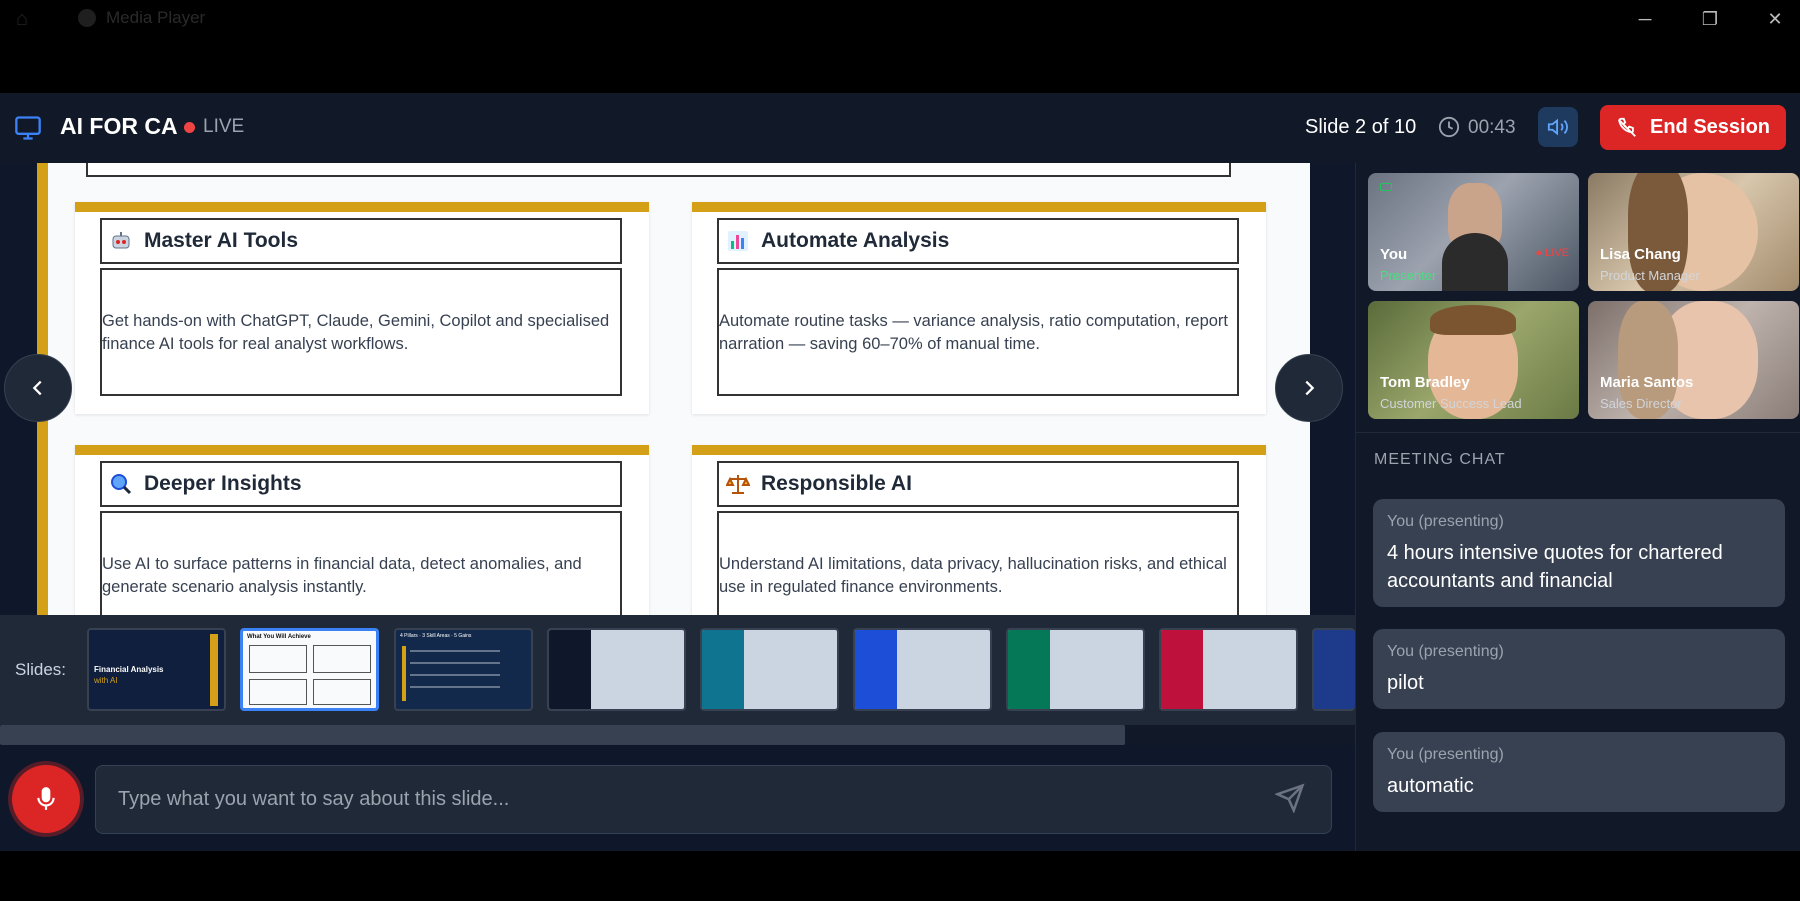 Image resolution: width=1800 pixels, height=901 pixels. I want to click on next-slide-button, so click(1309, 388).